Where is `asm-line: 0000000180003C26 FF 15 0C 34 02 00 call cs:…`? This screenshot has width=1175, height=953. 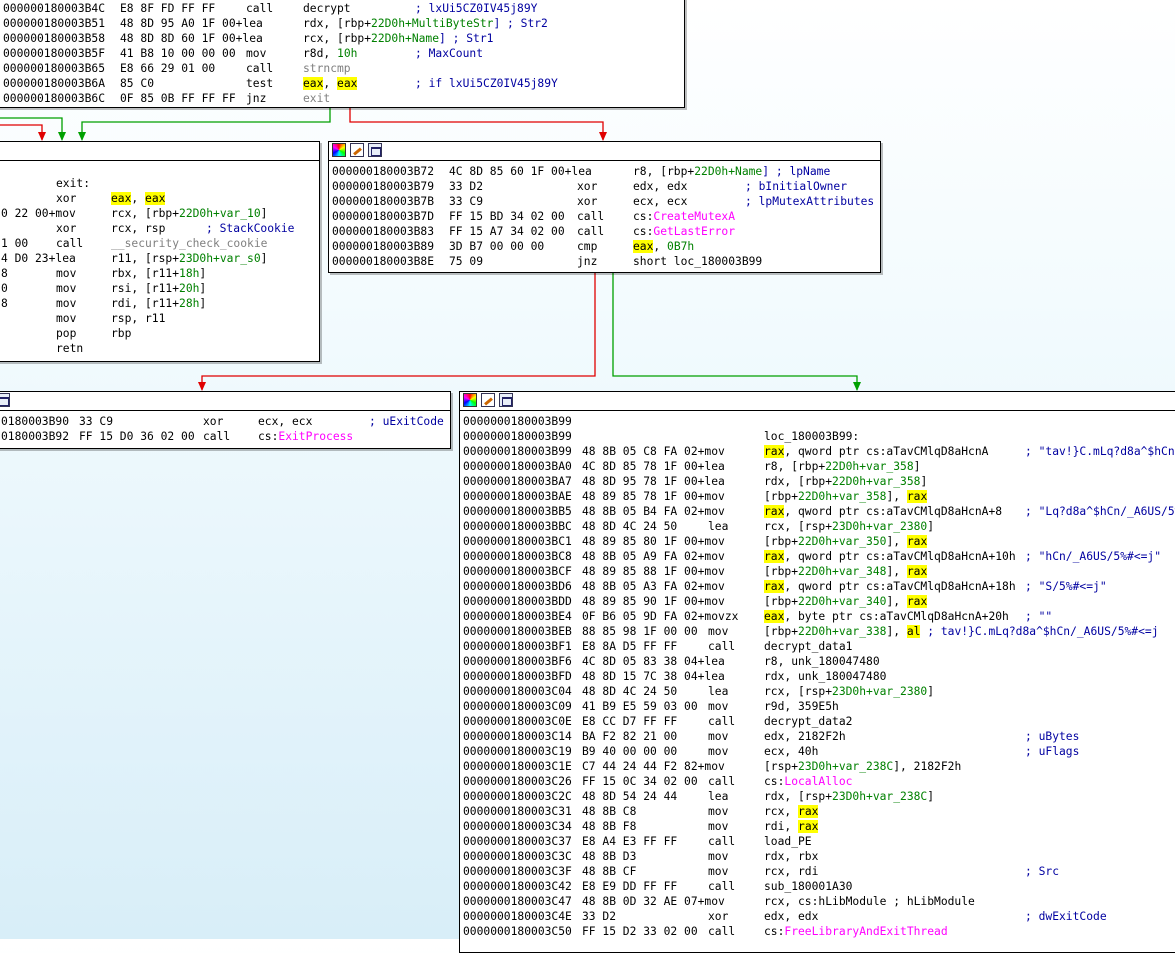
asm-line: 0000000180003C26 FF 15 0C 34 02 00 call cs:… is located at coordinates (817, 781).